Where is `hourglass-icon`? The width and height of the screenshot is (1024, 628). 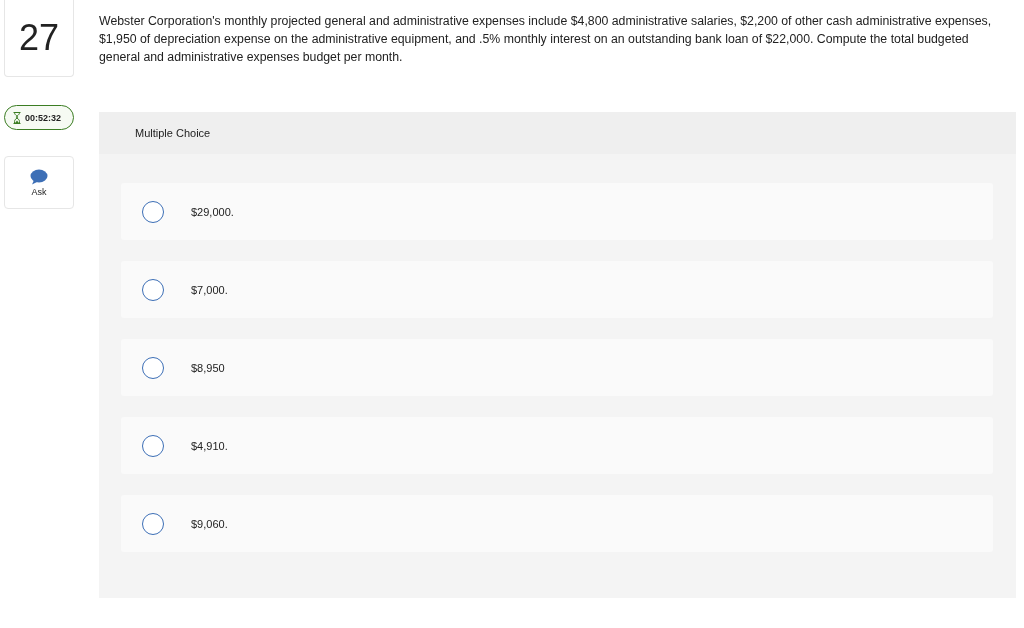
hourglass-icon is located at coordinates (17, 117).